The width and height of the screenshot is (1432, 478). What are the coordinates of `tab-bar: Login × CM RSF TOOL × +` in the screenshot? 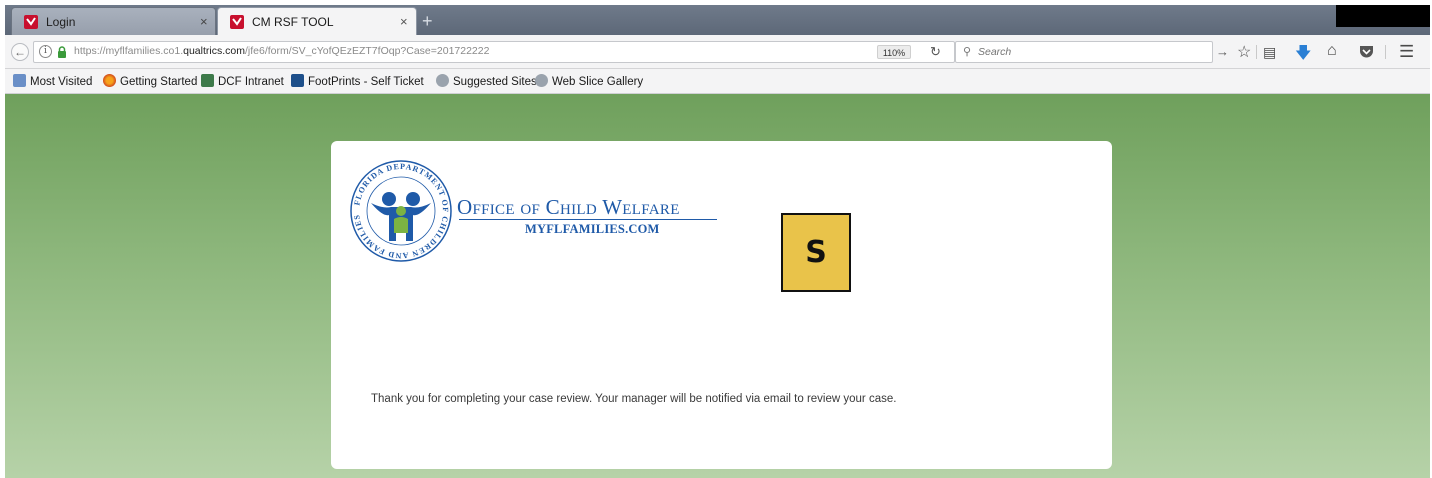 It's located at (717, 20).